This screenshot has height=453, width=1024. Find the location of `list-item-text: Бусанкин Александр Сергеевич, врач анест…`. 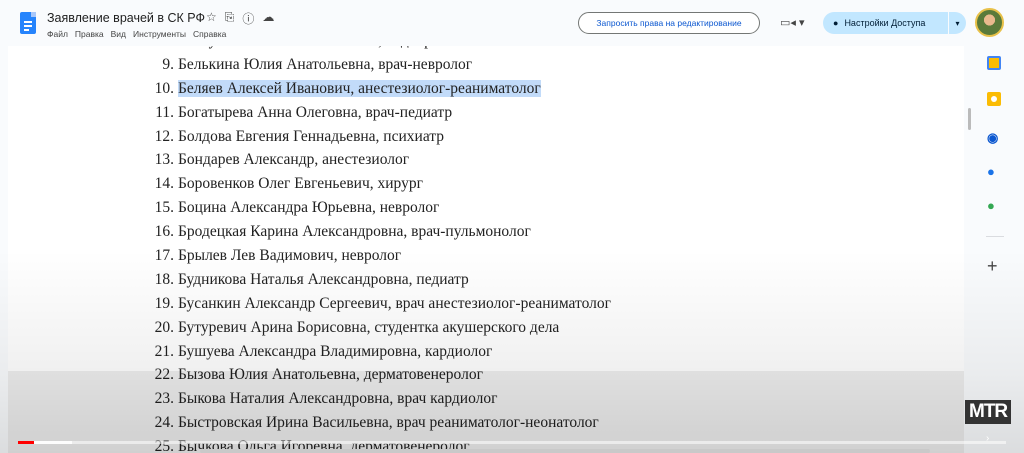

list-item-text: Бусанкин Александр Сергеевич, врач анест… is located at coordinates (394, 304).